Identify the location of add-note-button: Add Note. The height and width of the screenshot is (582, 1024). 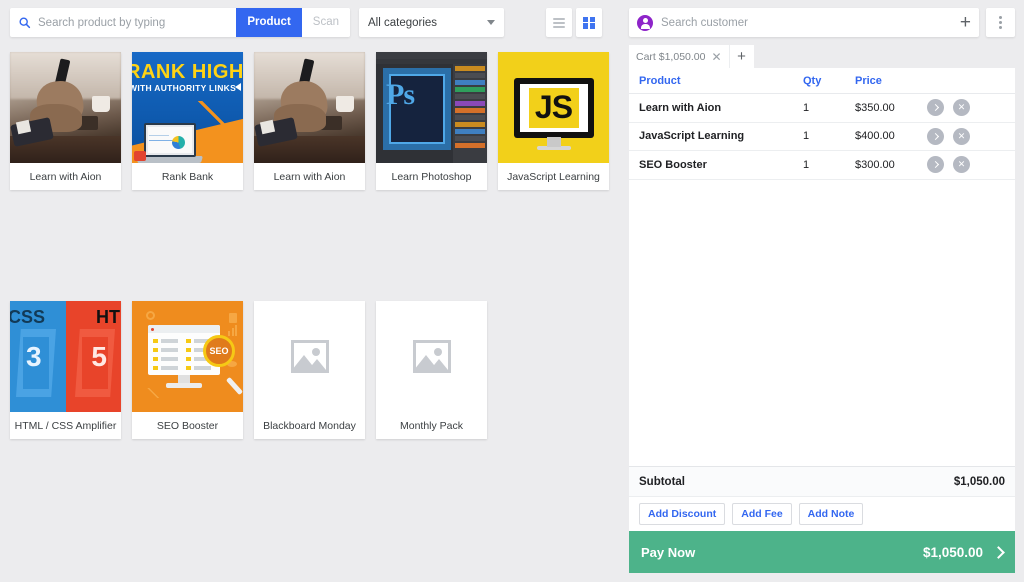
(831, 514).